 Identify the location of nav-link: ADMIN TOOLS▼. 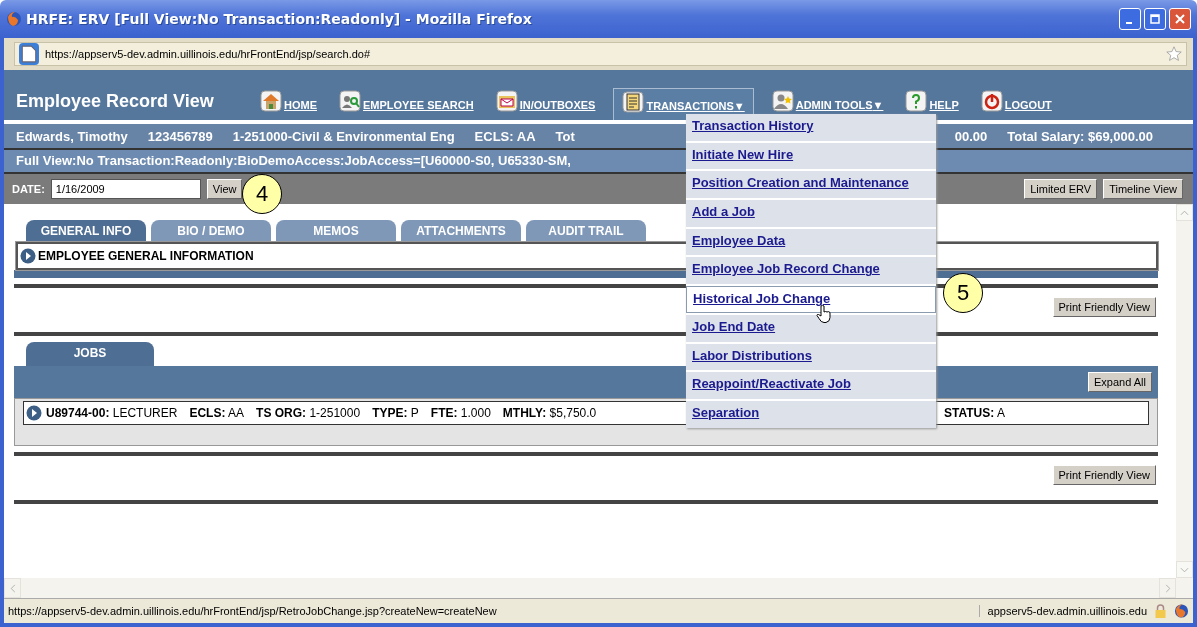
(827, 101).